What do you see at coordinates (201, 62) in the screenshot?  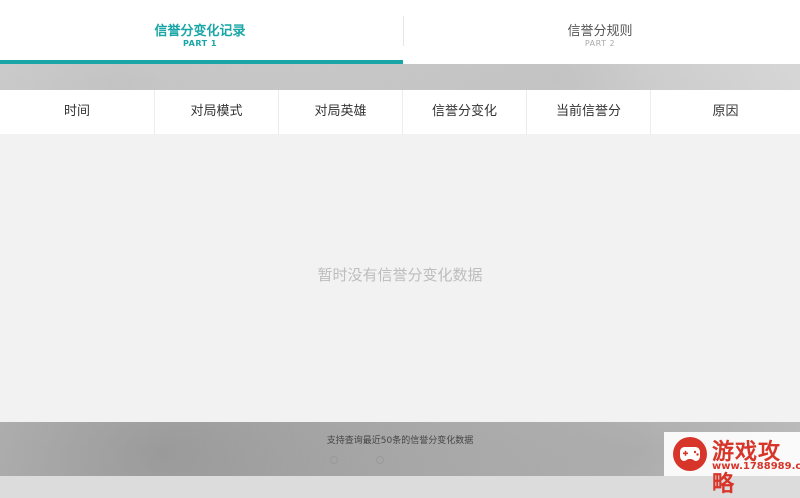 I see `active-tab-indicator` at bounding box center [201, 62].